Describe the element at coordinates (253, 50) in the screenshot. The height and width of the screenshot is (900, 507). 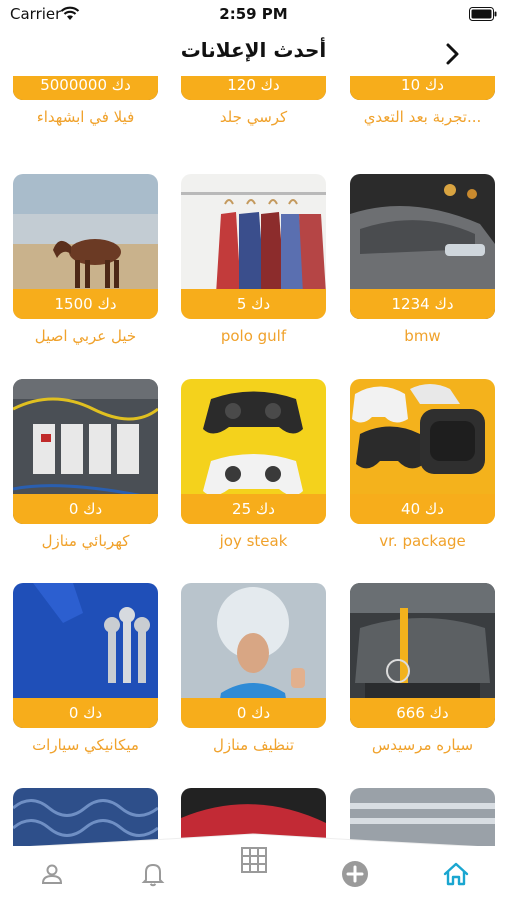
I see `page-title: أحدث الإعلانات` at that location.